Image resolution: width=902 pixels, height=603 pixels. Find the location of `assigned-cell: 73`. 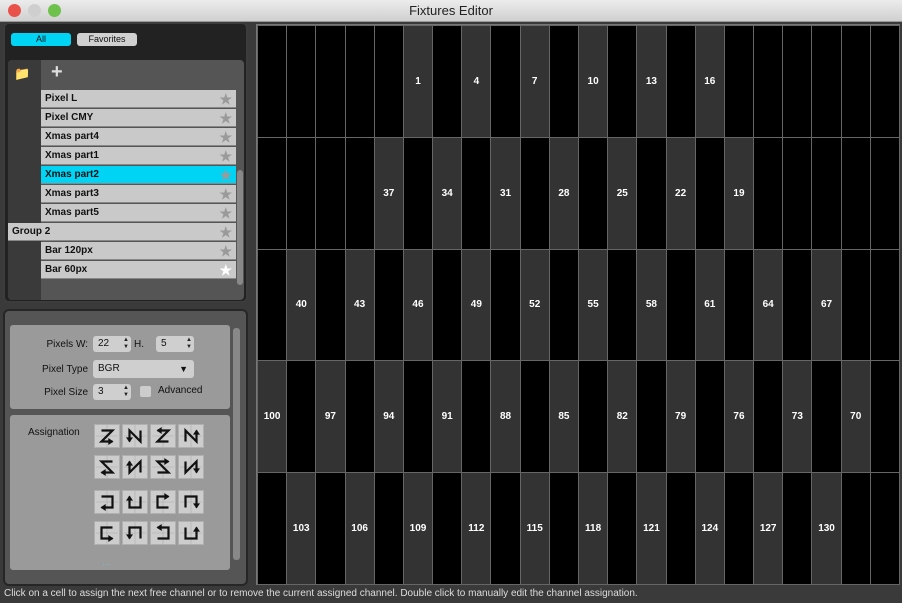

assigned-cell: 73 is located at coordinates (797, 417).